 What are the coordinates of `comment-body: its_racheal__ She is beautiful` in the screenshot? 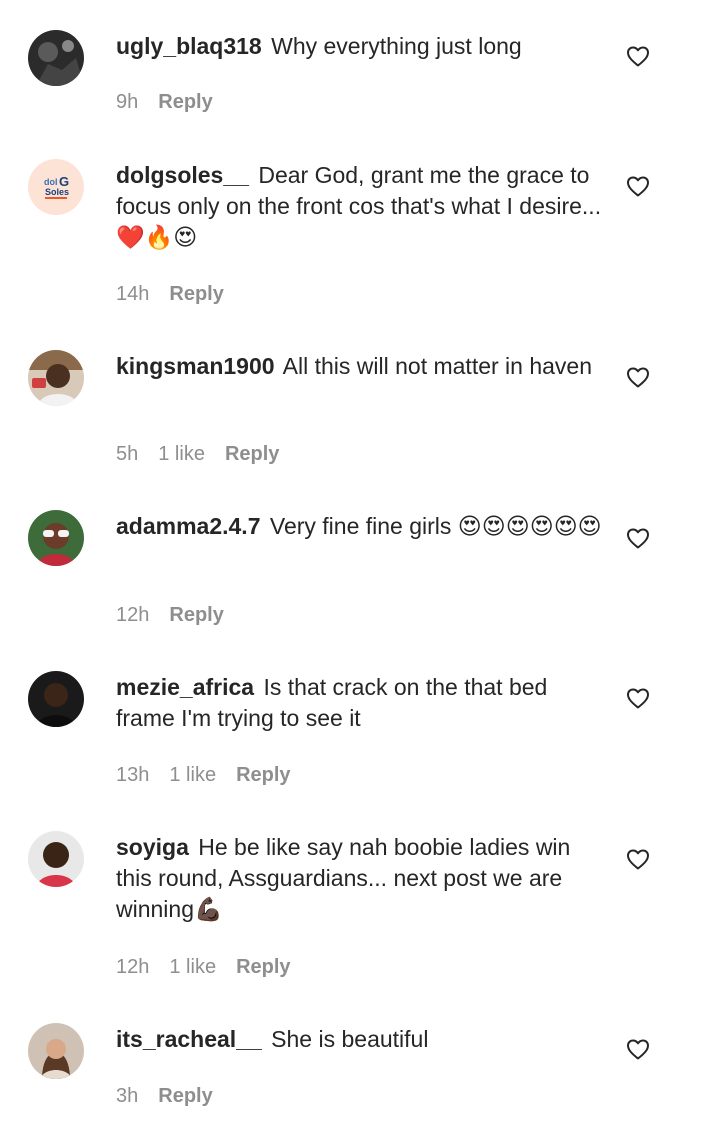 It's located at (361, 1039).